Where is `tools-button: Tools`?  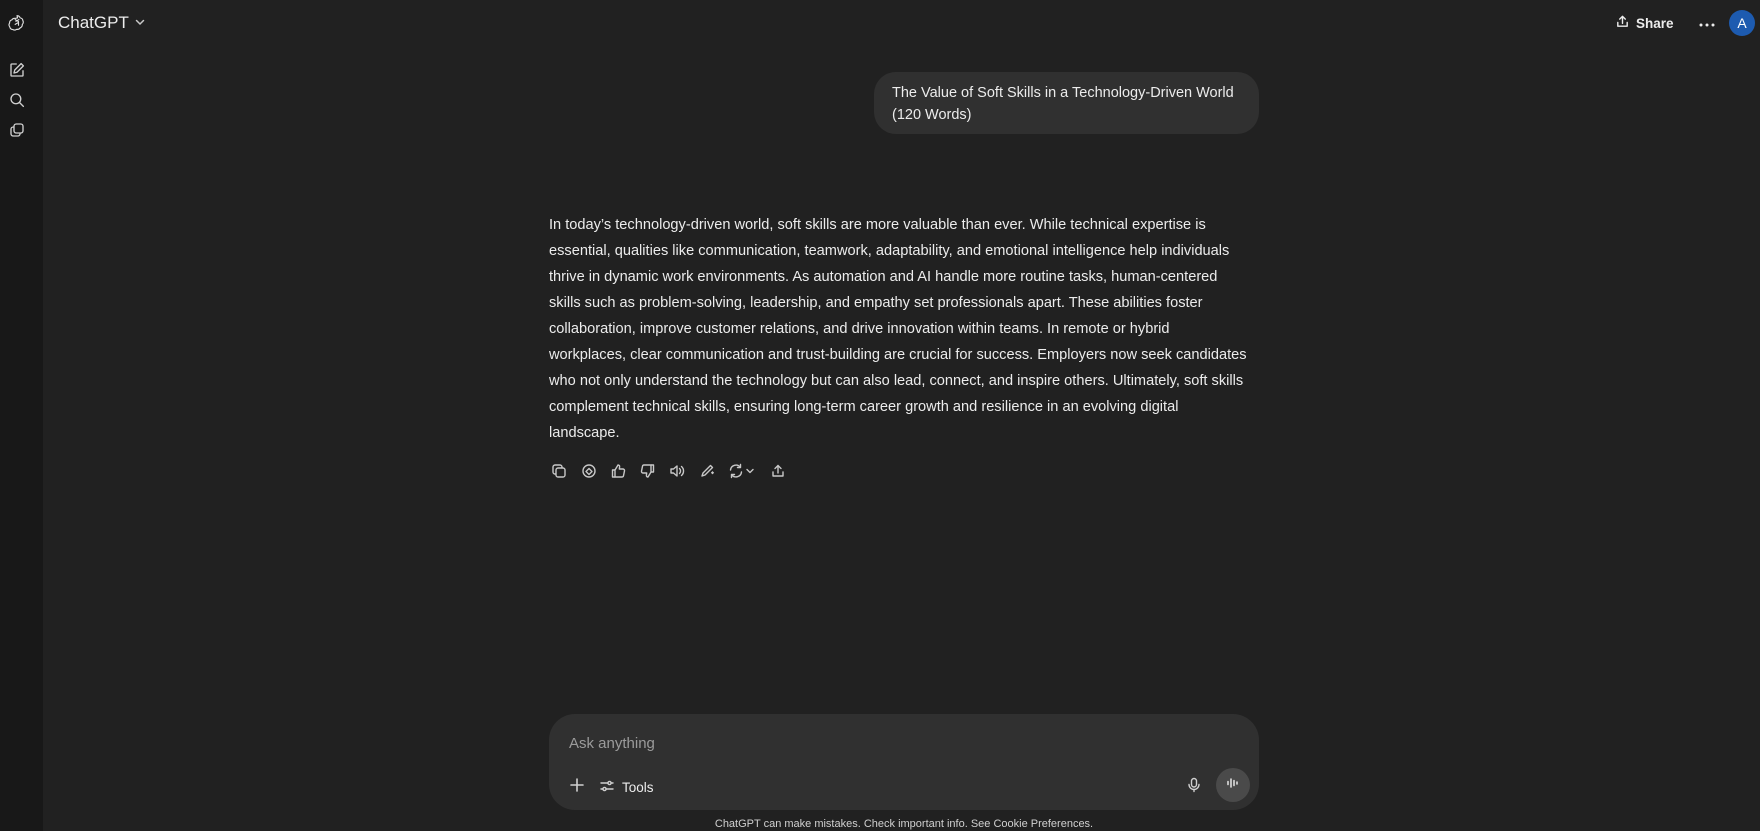 tools-button: Tools is located at coordinates (626, 787).